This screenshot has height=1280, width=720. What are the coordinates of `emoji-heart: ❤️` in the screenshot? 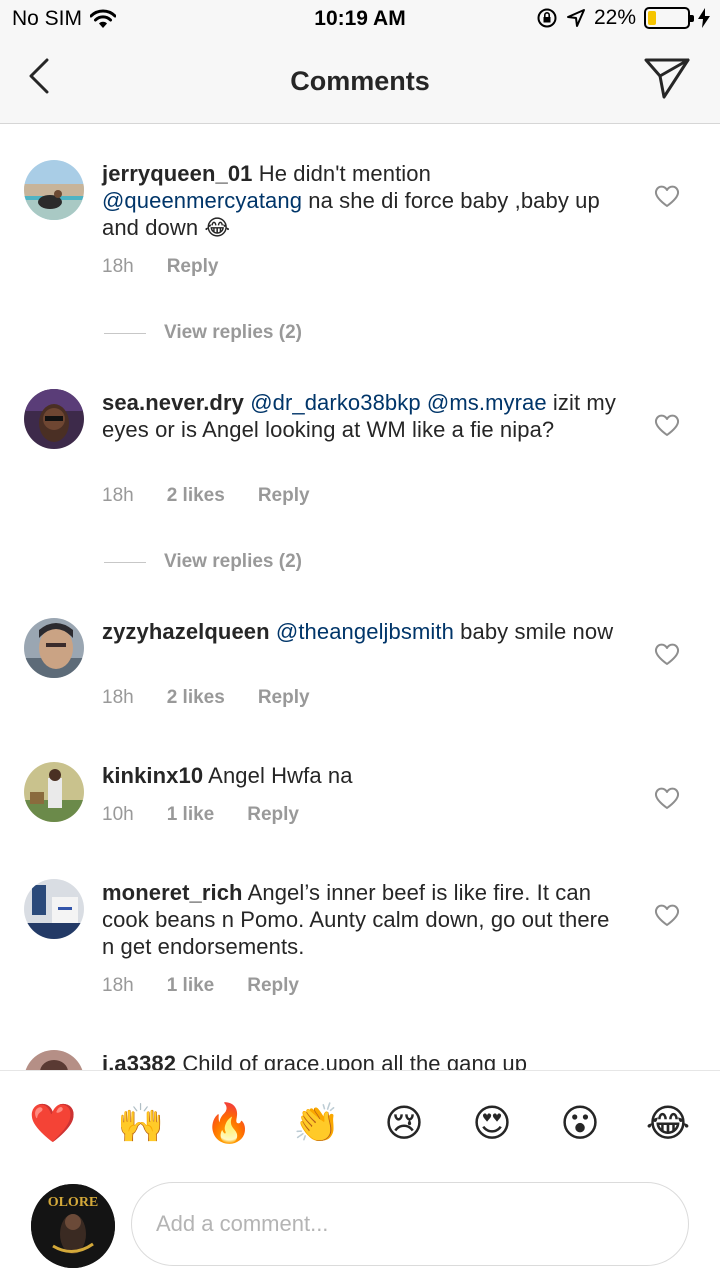 It's located at (52, 1124).